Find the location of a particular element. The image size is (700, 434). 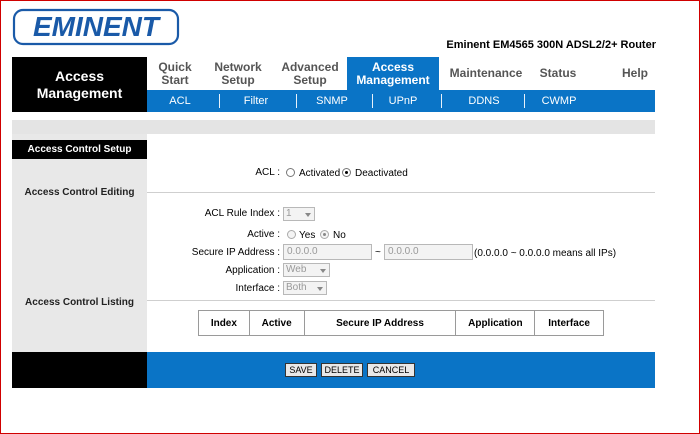

router-model: Eminent EM4565 300N ADSL2/2+ Router is located at coordinates (551, 45).